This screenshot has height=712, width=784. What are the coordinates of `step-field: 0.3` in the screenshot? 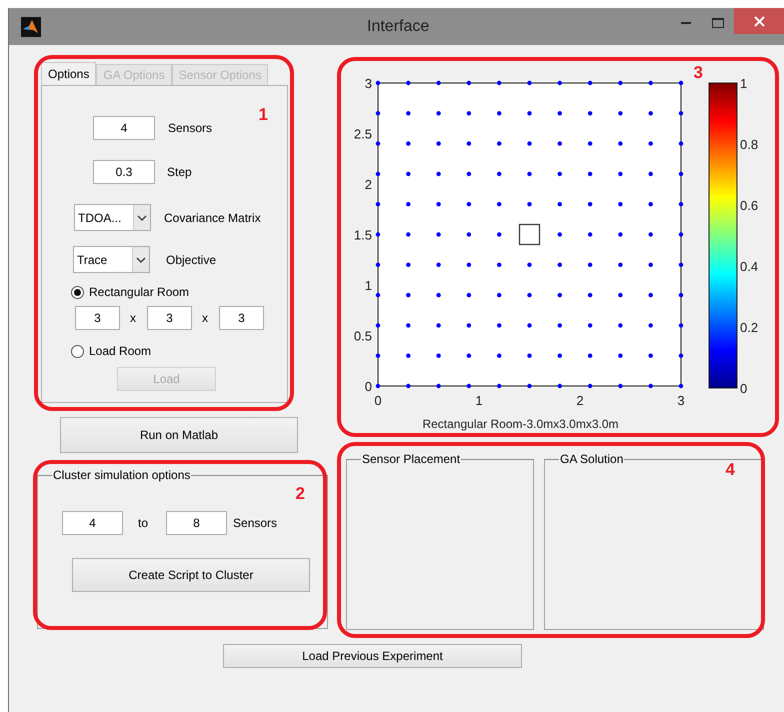 It's located at (124, 172).